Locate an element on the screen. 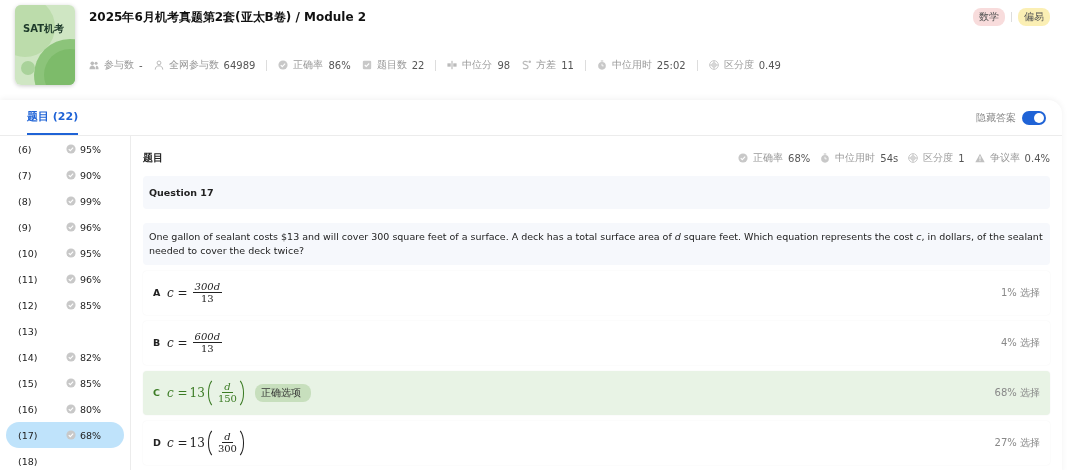 This screenshot has width=1080, height=470. question-list-item: (9) 96% is located at coordinates (65, 227).